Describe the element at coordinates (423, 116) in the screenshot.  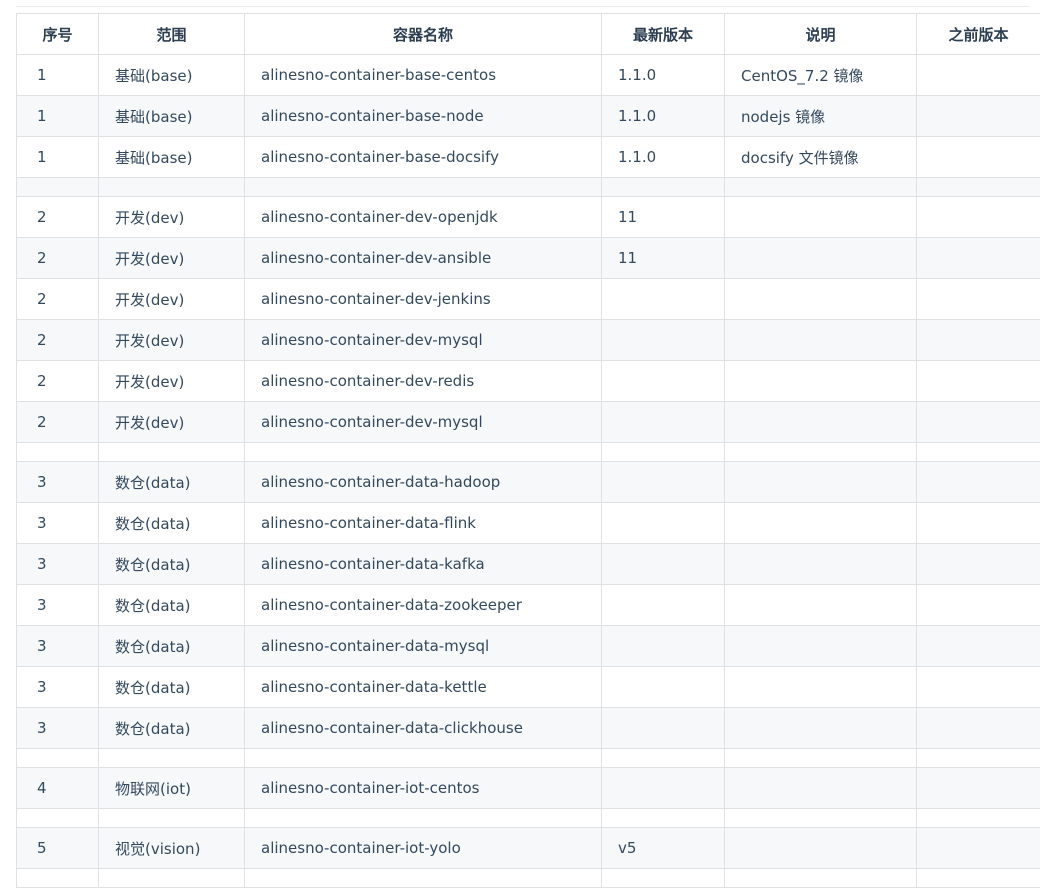
I see `cell-container-name: alinesno-container-base-node` at that location.